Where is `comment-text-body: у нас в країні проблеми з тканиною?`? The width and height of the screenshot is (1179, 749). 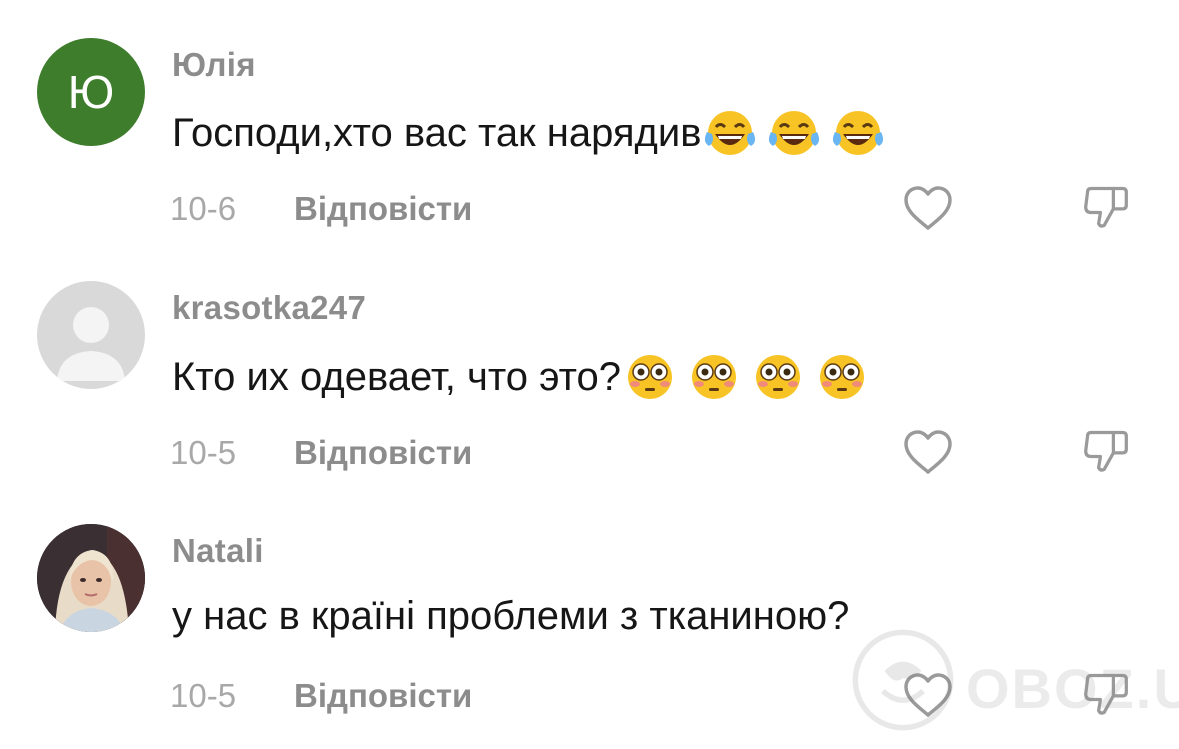 comment-text-body: у нас в країні проблеми з тканиною? is located at coordinates (511, 616).